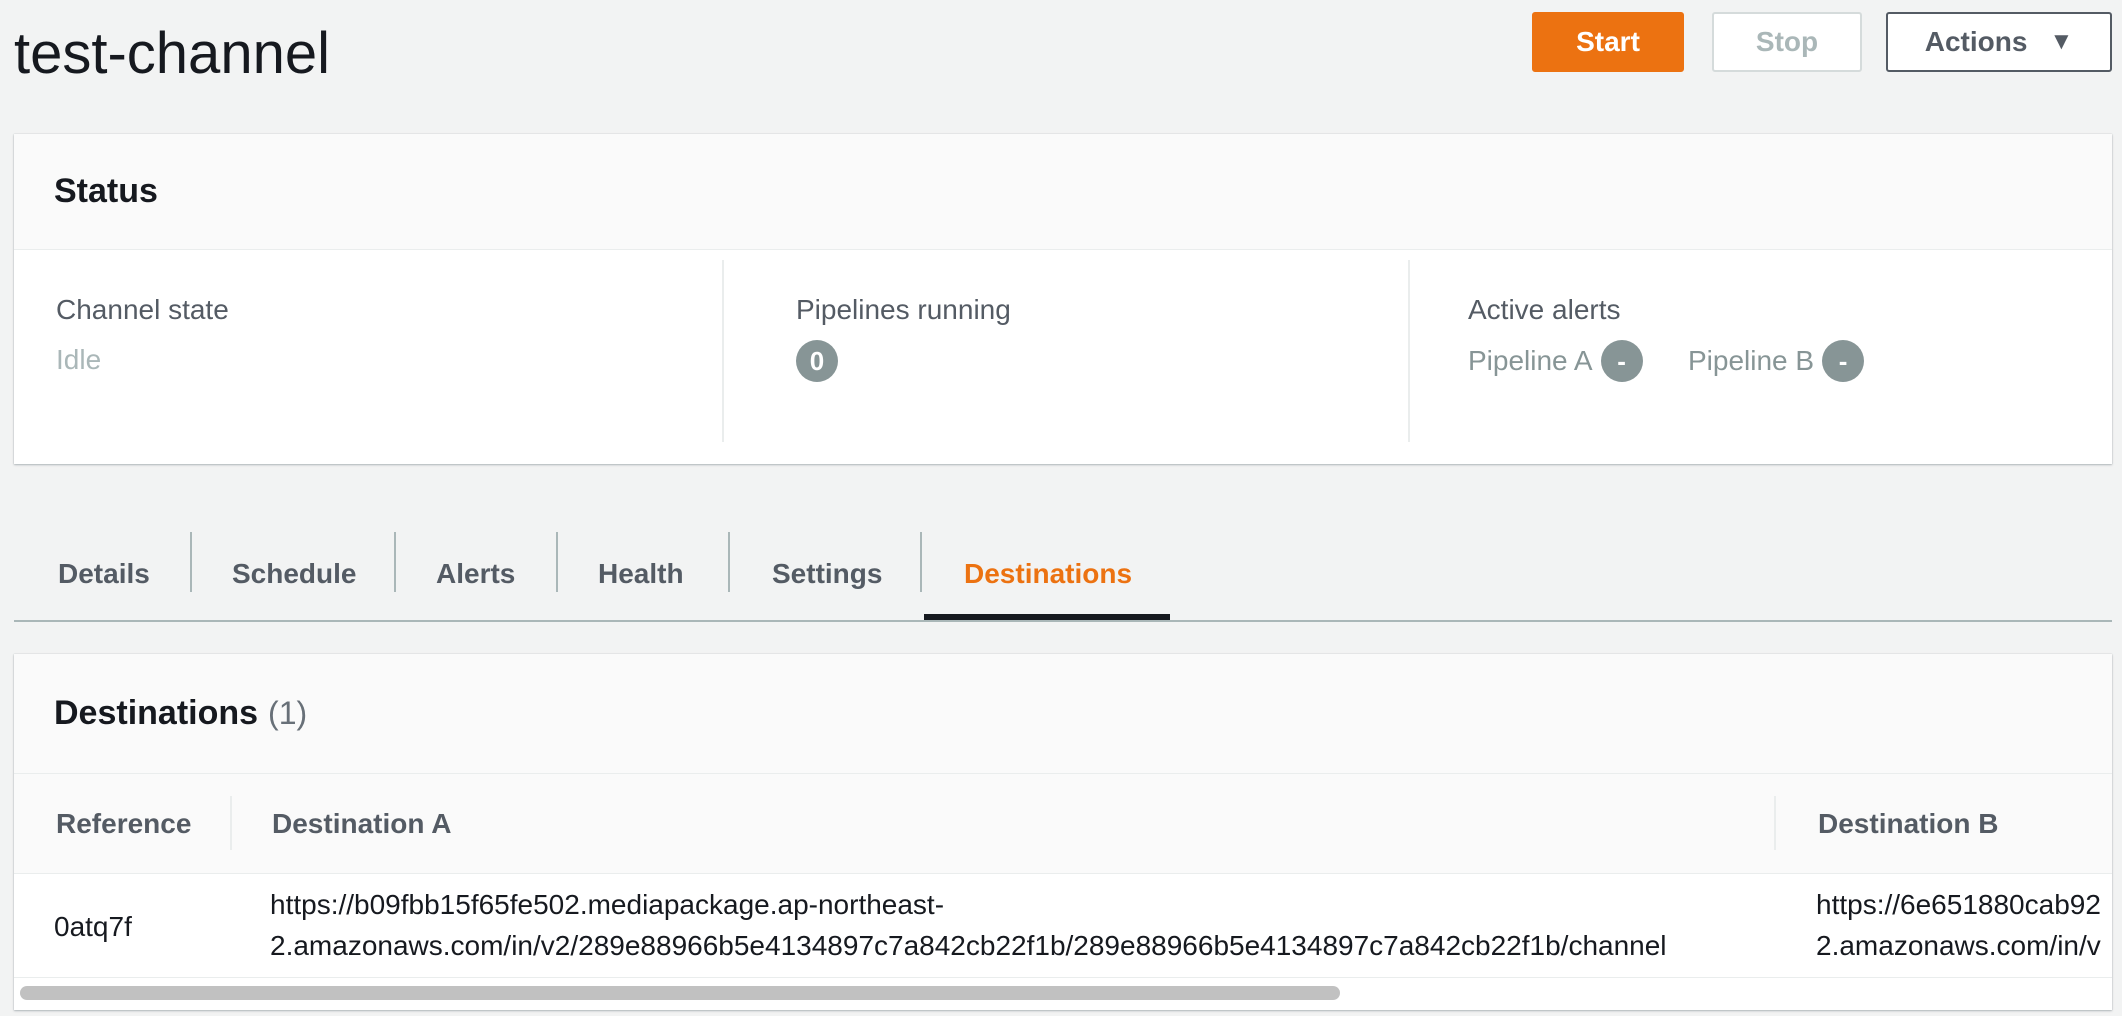  I want to click on pipelines-running-value-wrap: 0, so click(817, 361).